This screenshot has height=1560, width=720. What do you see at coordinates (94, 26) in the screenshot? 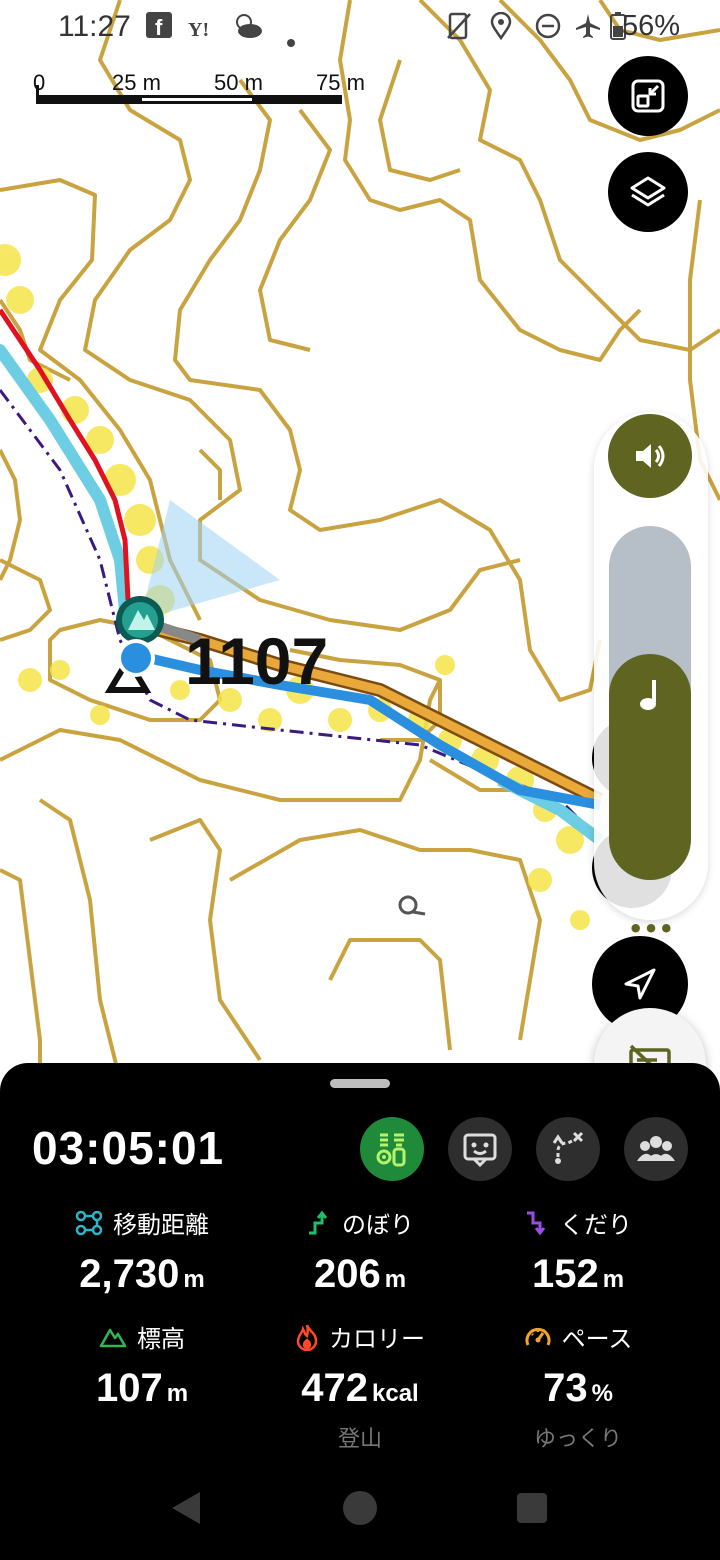
I see `status-time: 11:27` at bounding box center [94, 26].